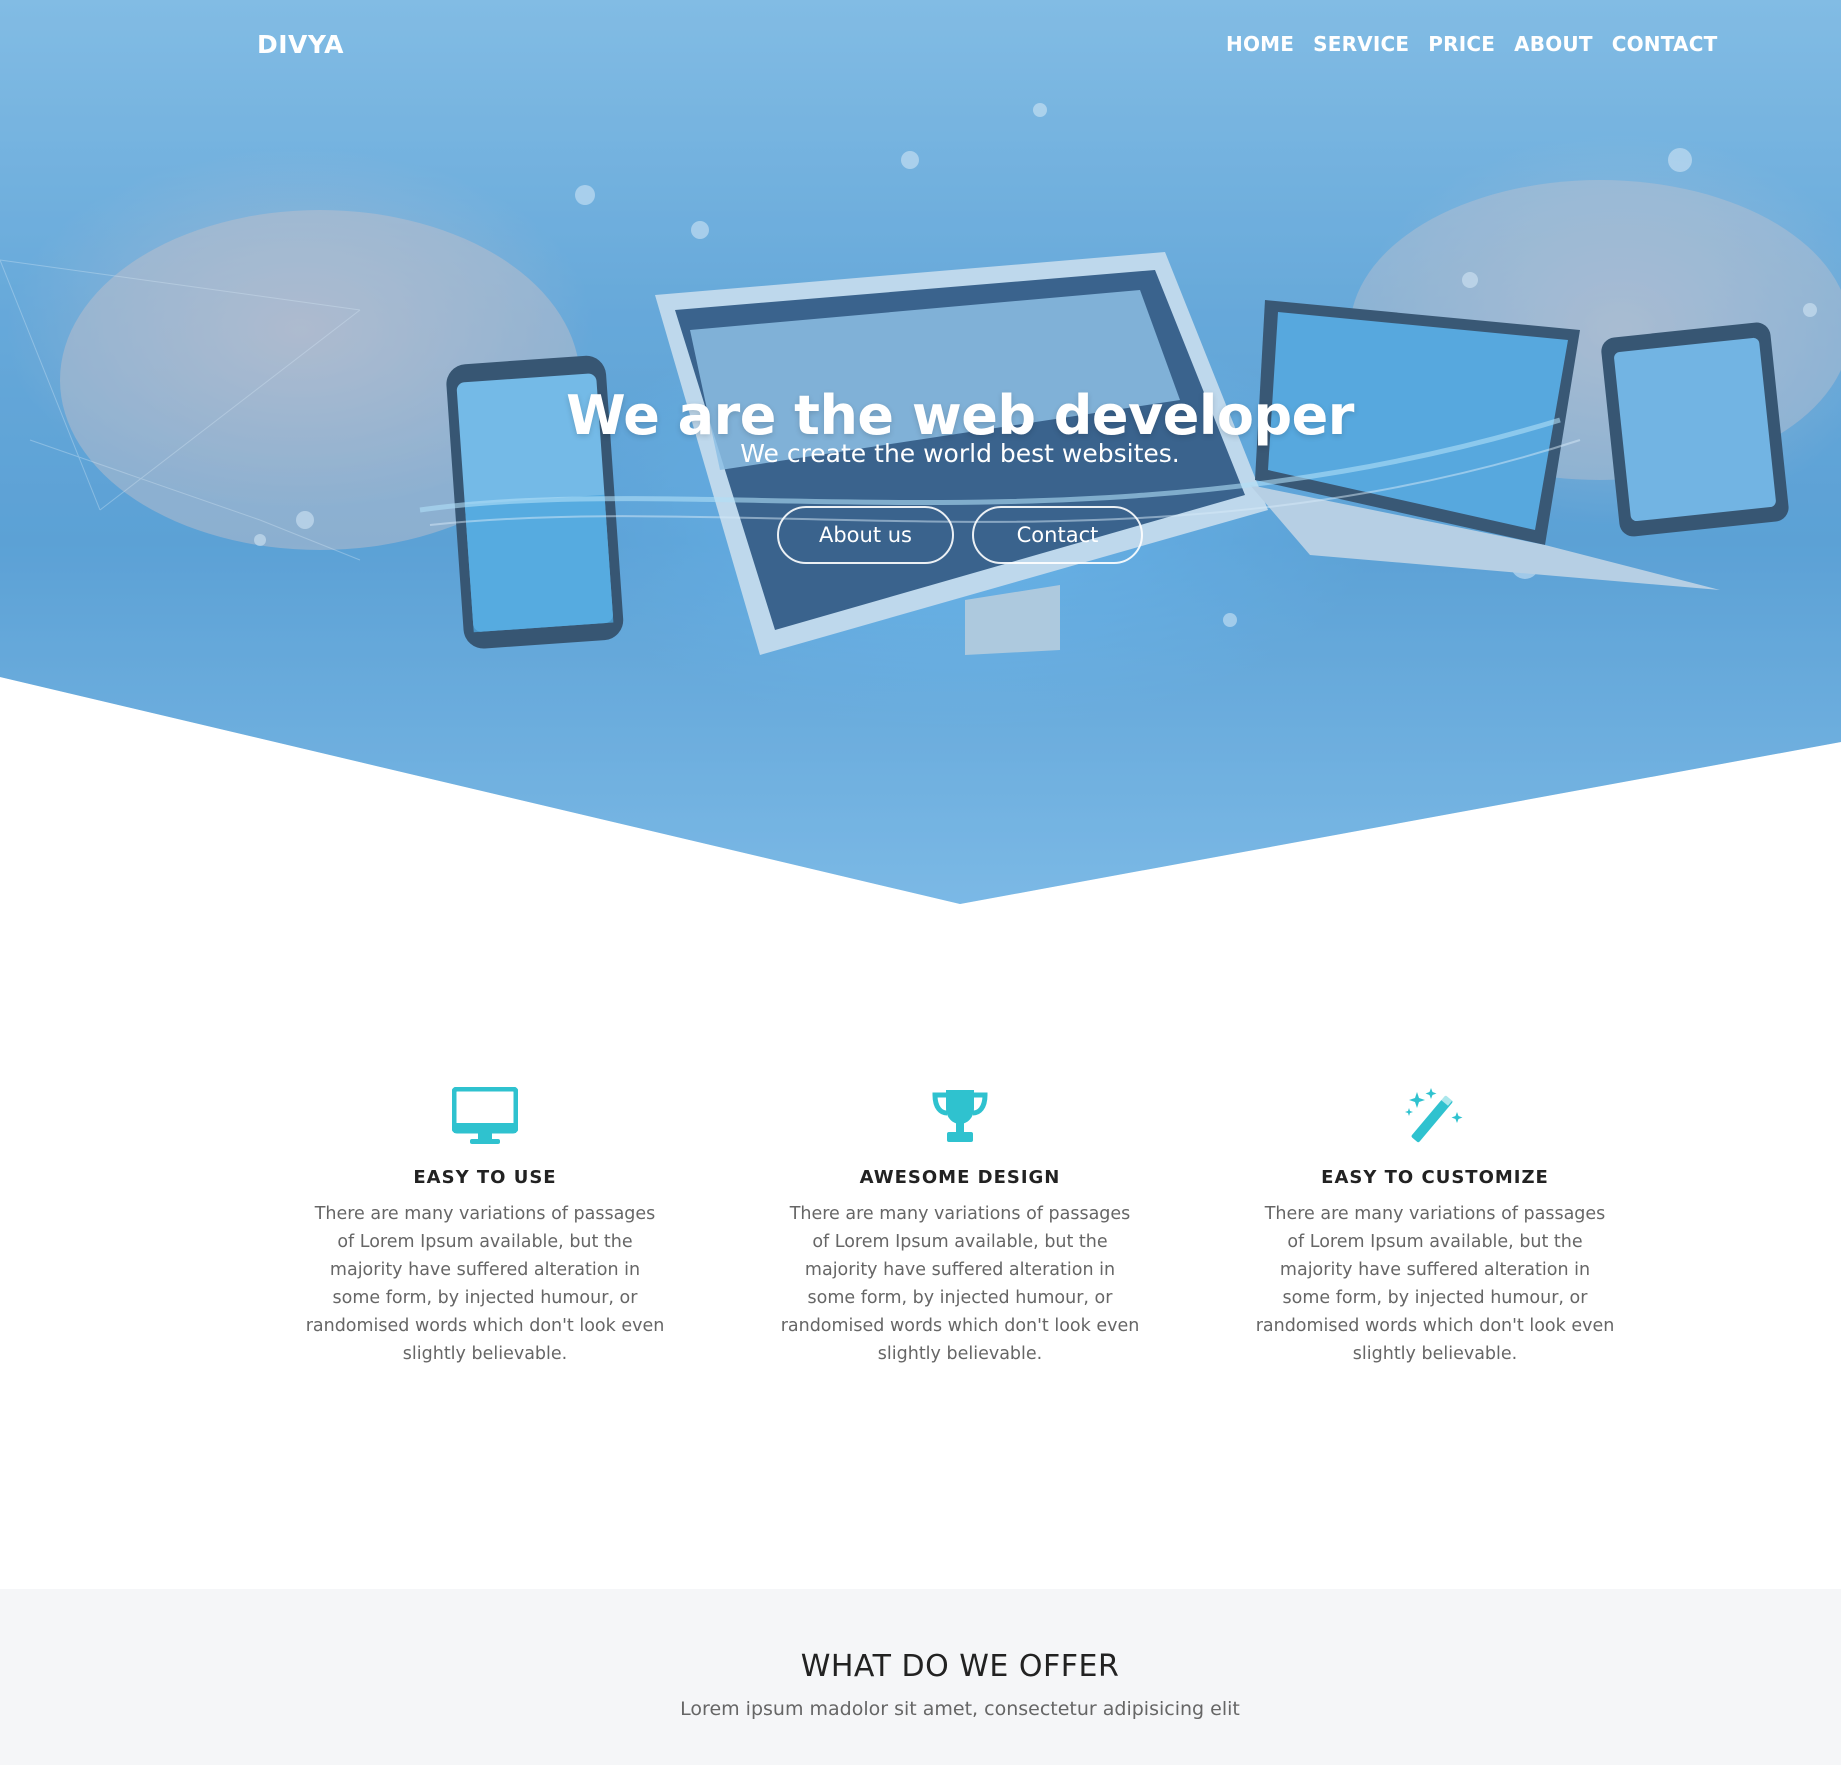 The width and height of the screenshot is (1841, 1765). What do you see at coordinates (960, 1116) in the screenshot?
I see `trophy-icon` at bounding box center [960, 1116].